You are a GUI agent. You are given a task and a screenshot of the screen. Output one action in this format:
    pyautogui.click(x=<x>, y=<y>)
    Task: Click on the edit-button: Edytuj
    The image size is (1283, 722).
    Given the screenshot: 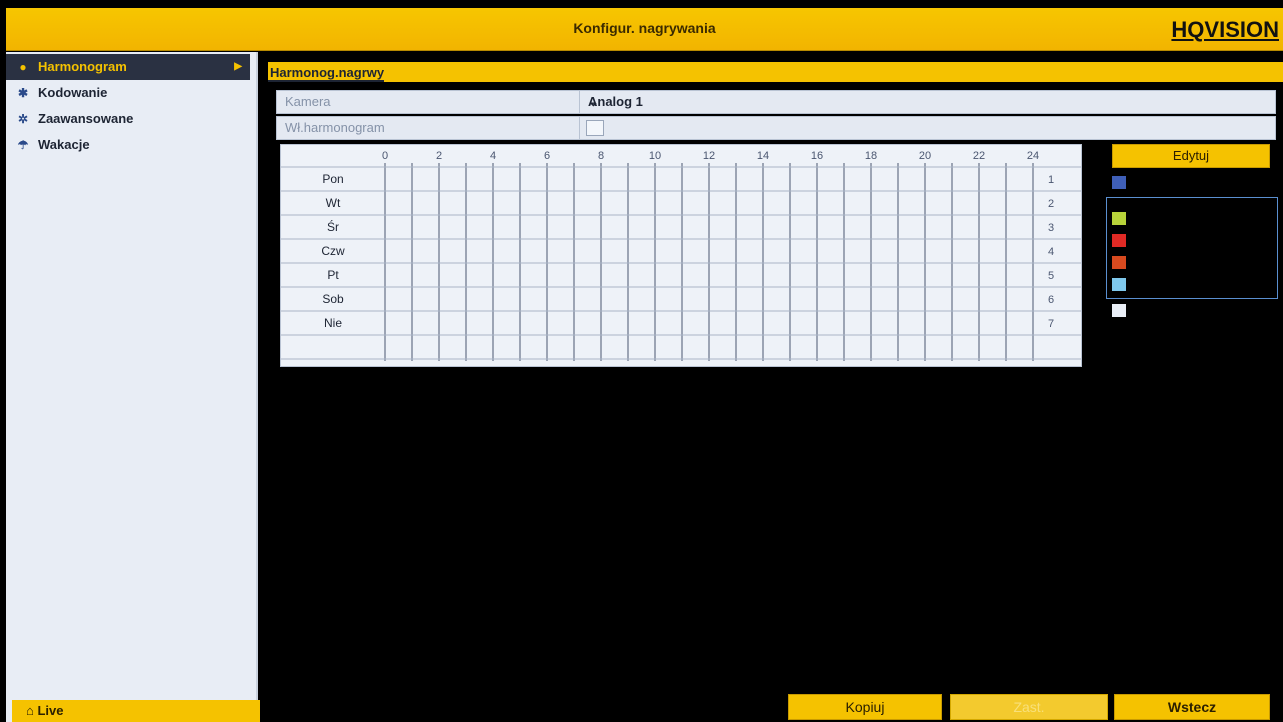 What is the action you would take?
    pyautogui.click(x=1191, y=156)
    